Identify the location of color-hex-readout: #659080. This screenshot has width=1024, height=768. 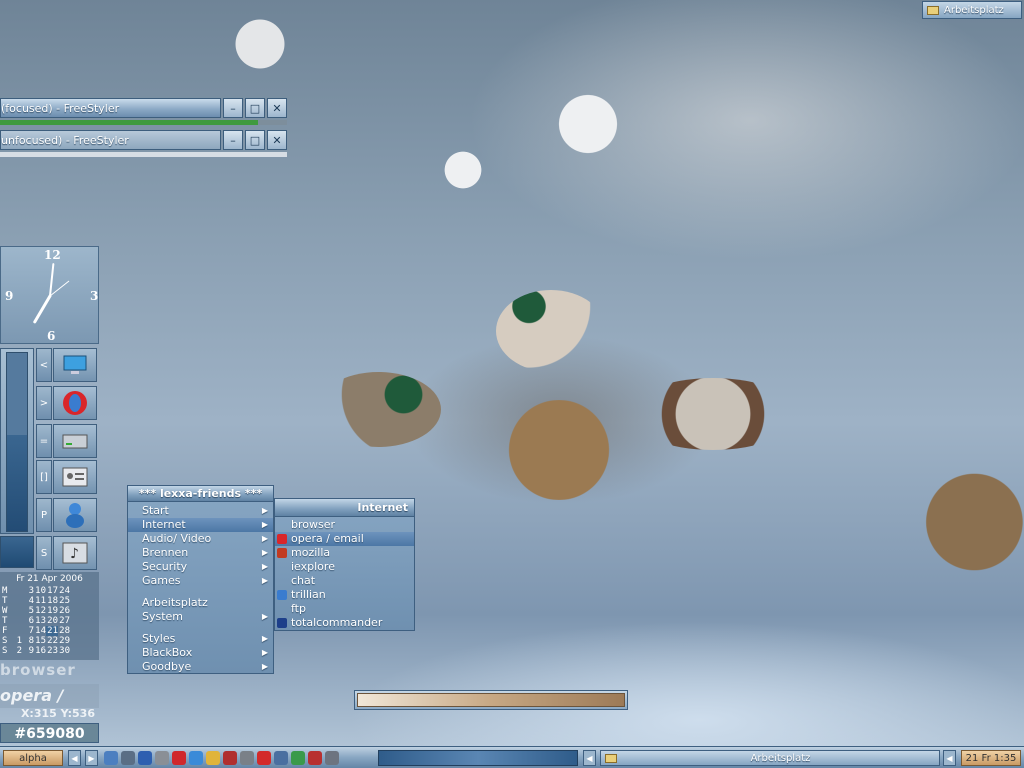
(49, 733).